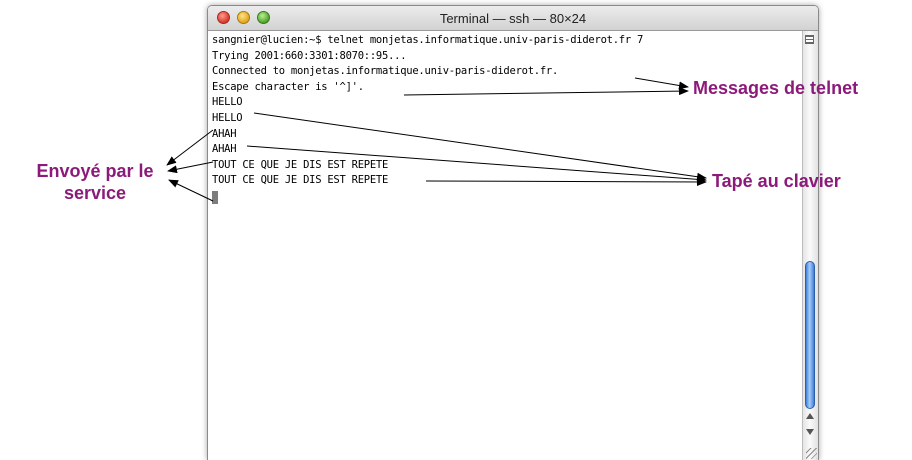 This screenshot has height=460, width=912. Describe the element at coordinates (504, 197) in the screenshot. I see `cursor-line` at that location.